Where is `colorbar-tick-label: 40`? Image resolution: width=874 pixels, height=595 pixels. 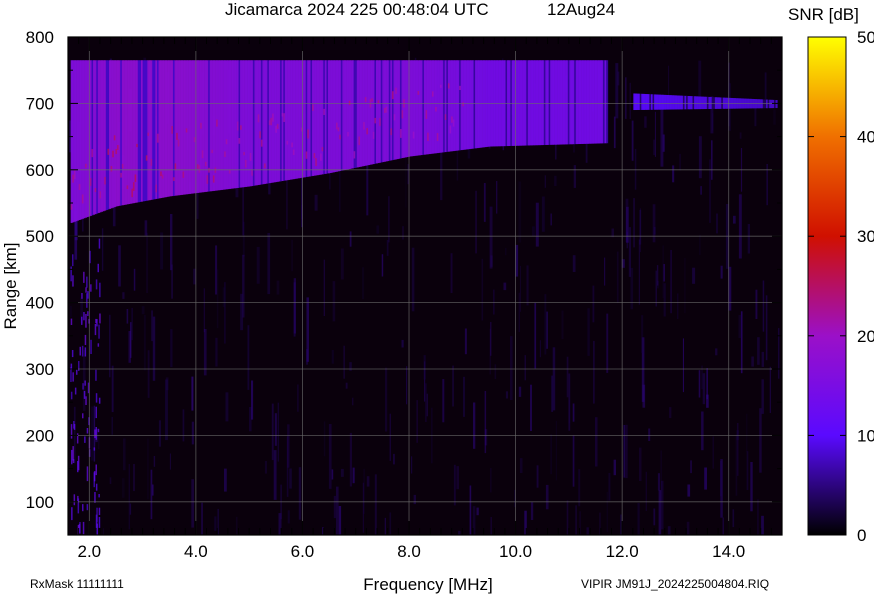 colorbar-tick-label: 40 is located at coordinates (865, 137).